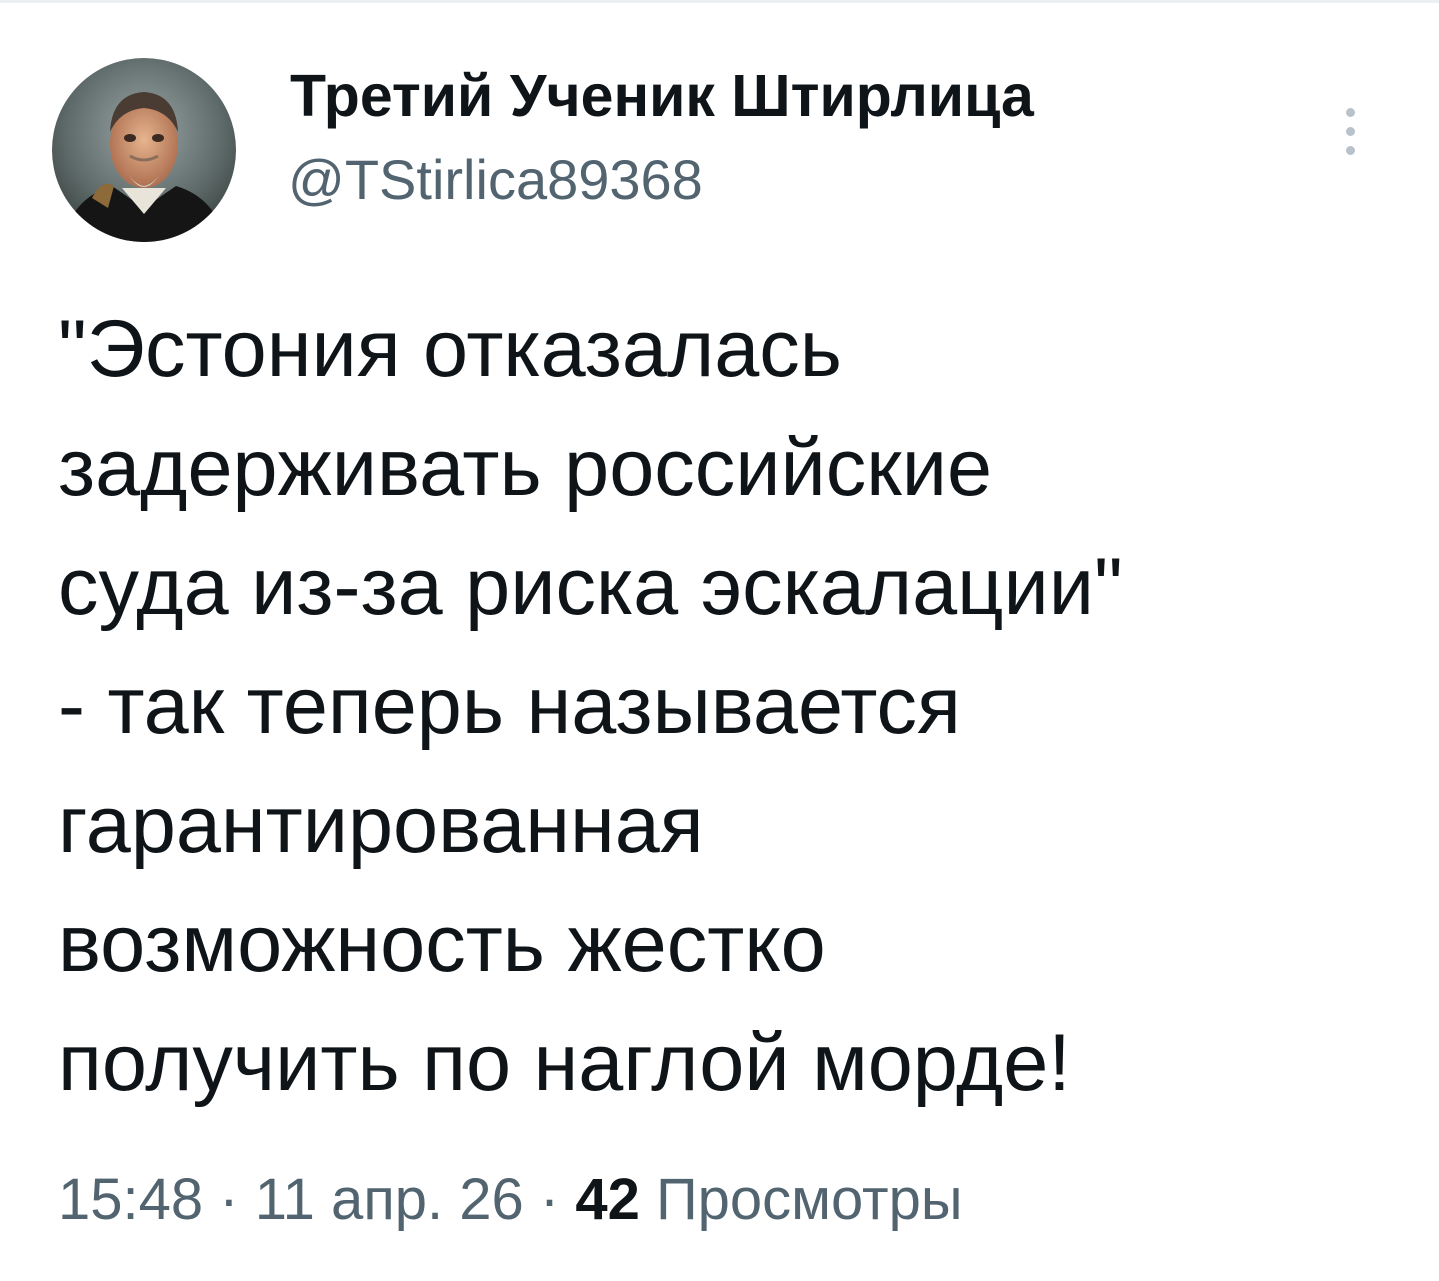 This screenshot has height=1281, width=1439. What do you see at coordinates (389, 1199) in the screenshot?
I see `tweet-date: 11 апр. 26` at bounding box center [389, 1199].